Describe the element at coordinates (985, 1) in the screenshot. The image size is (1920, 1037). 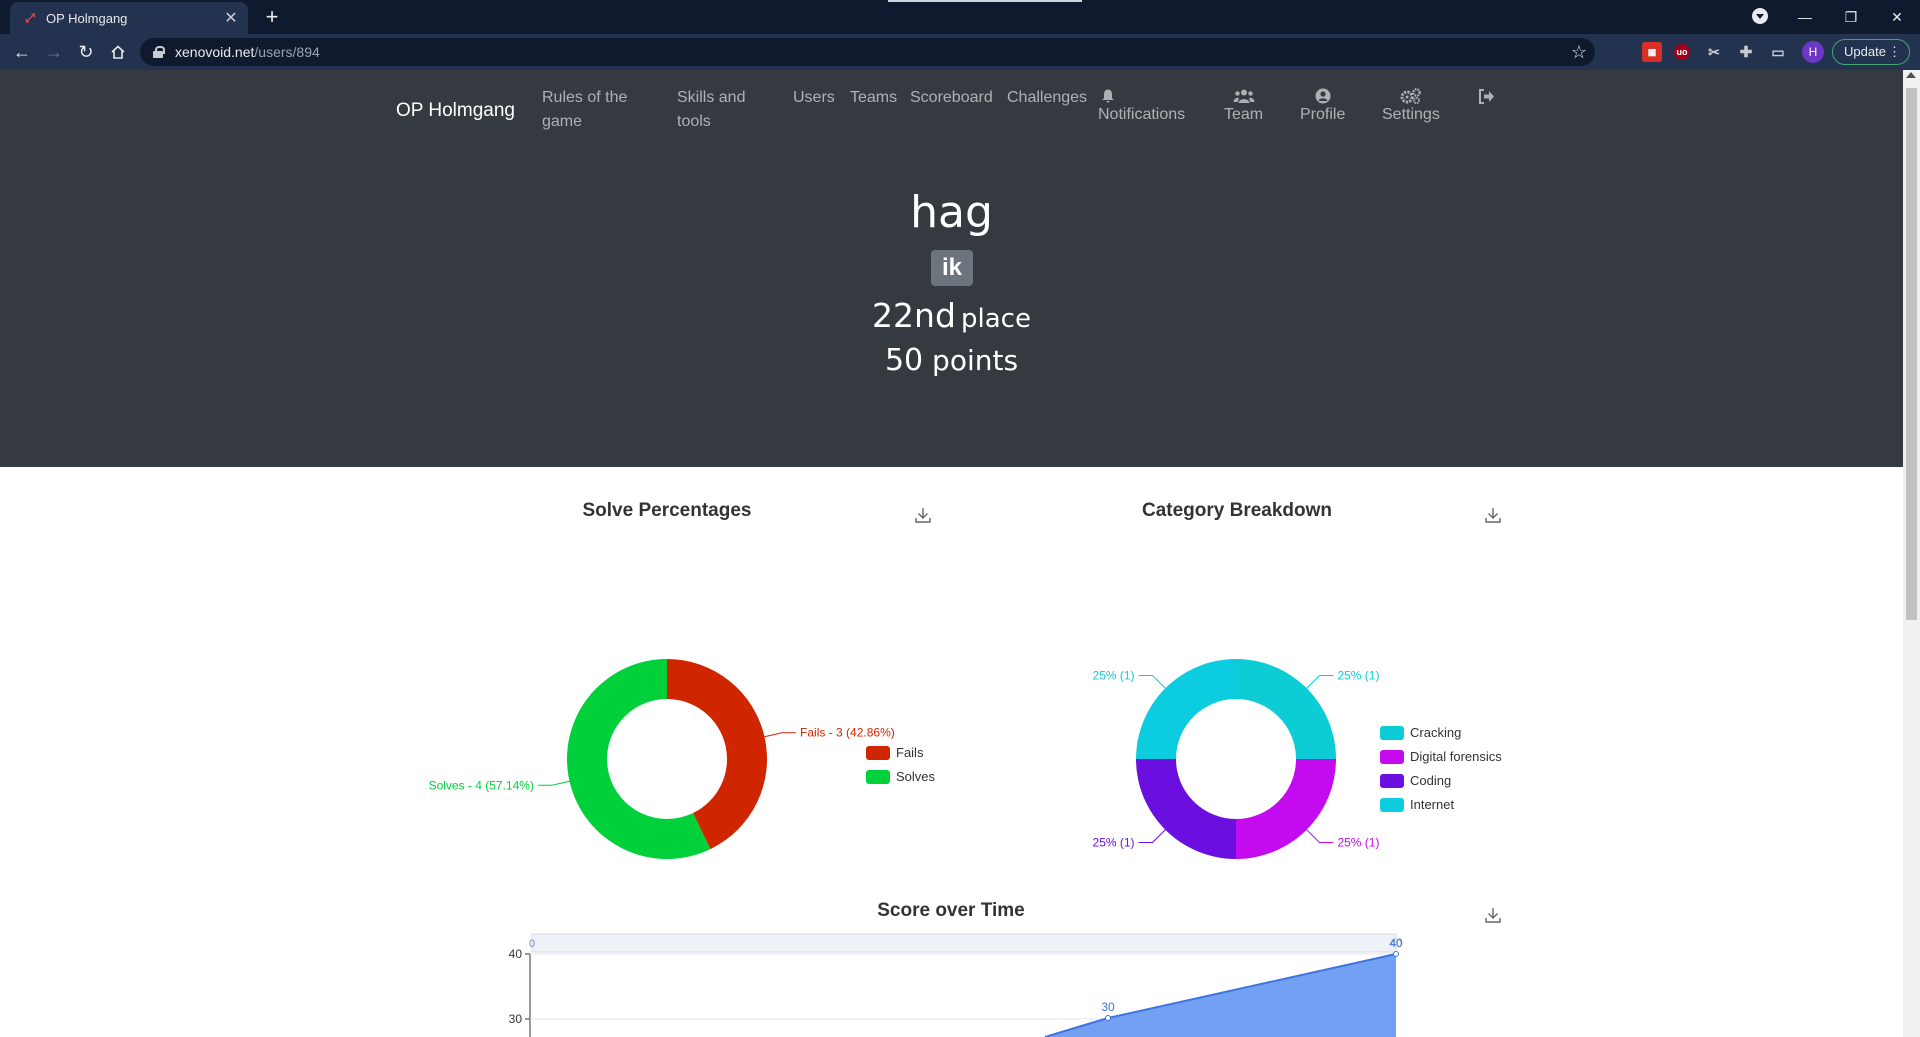
I see `tab-drag-indicator` at that location.